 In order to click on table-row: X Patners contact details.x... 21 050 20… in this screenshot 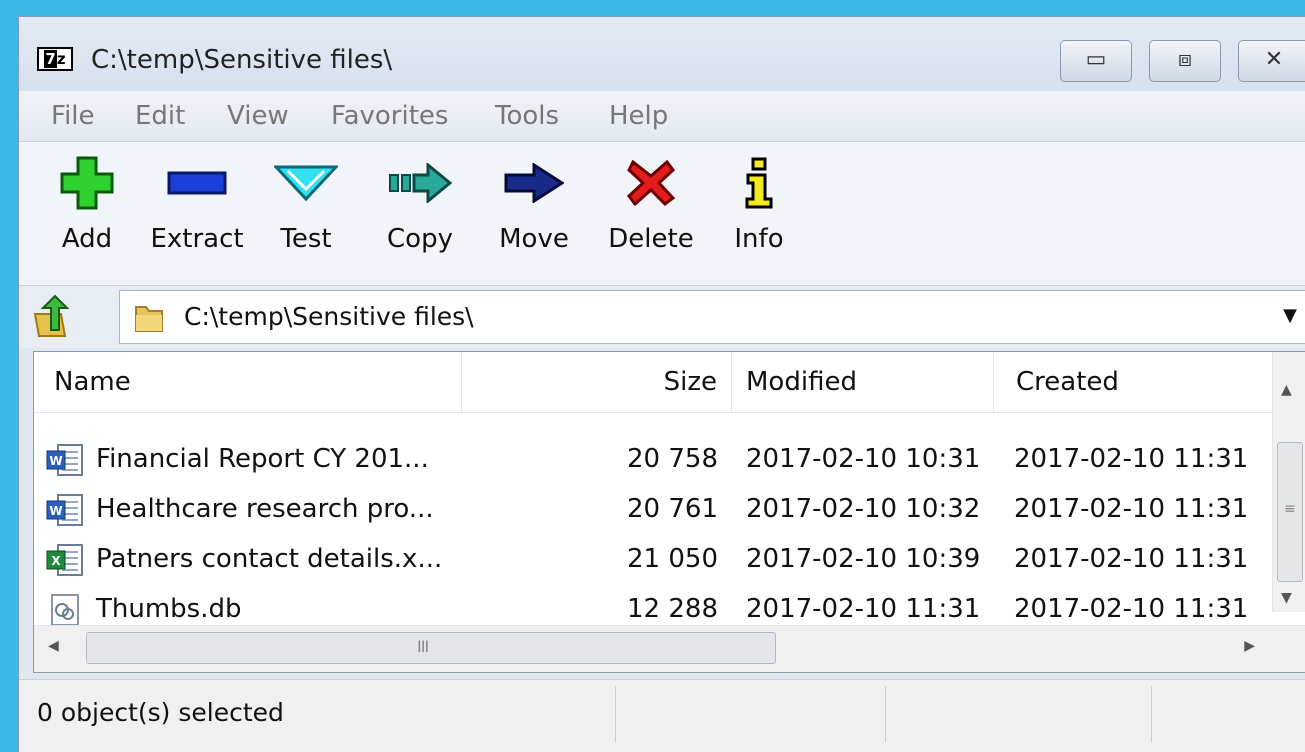, I will do `click(649, 559)`.